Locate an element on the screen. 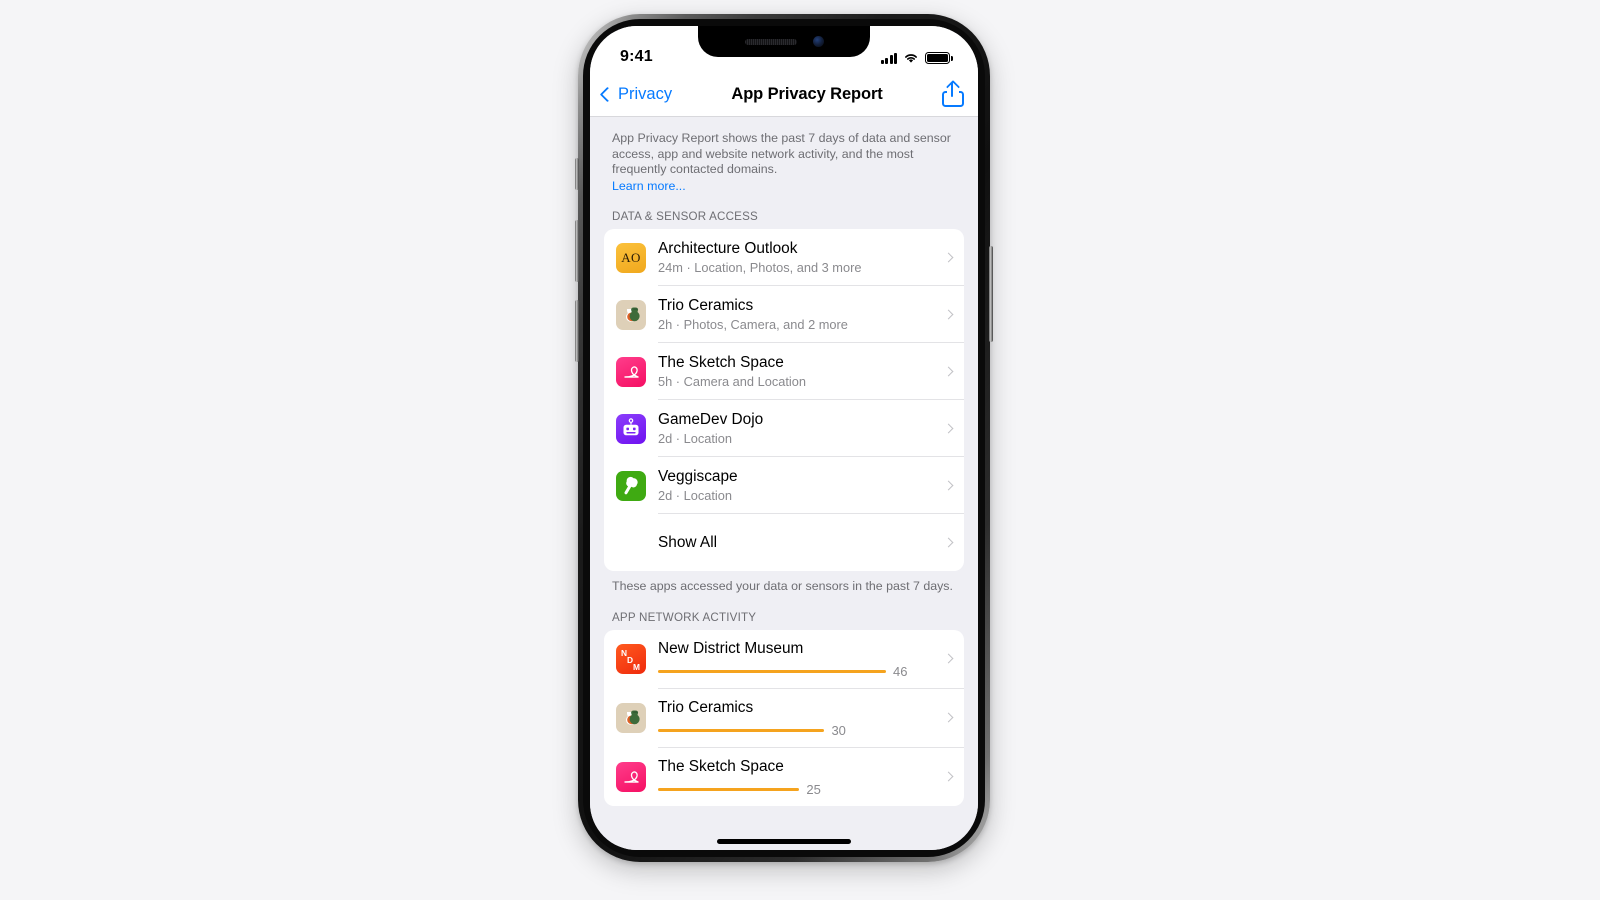 The image size is (1600, 900). data-sensor-section-header: DATA & SENSOR ACCESS is located at coordinates (685, 217).